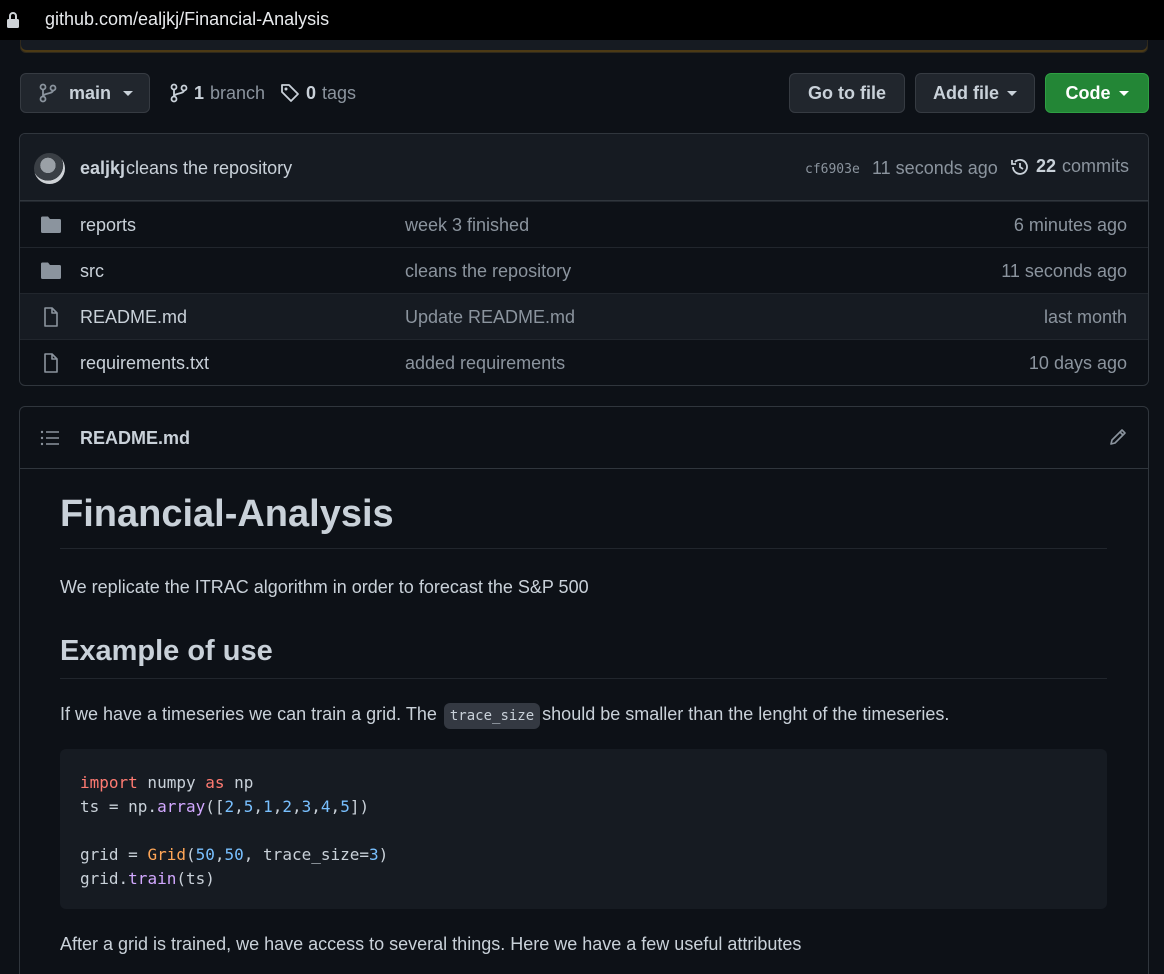 The image size is (1164, 974). What do you see at coordinates (133, 317) in the screenshot?
I see `file-name: README.md` at bounding box center [133, 317].